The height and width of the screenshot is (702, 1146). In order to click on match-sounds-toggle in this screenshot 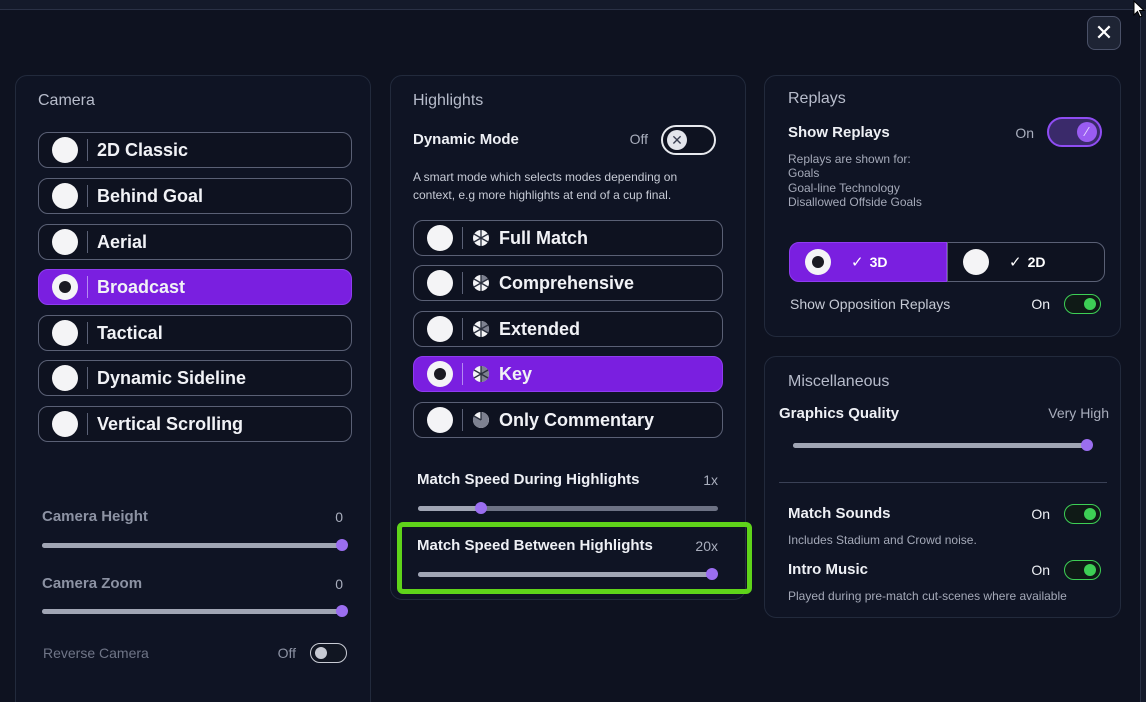, I will do `click(1082, 514)`.